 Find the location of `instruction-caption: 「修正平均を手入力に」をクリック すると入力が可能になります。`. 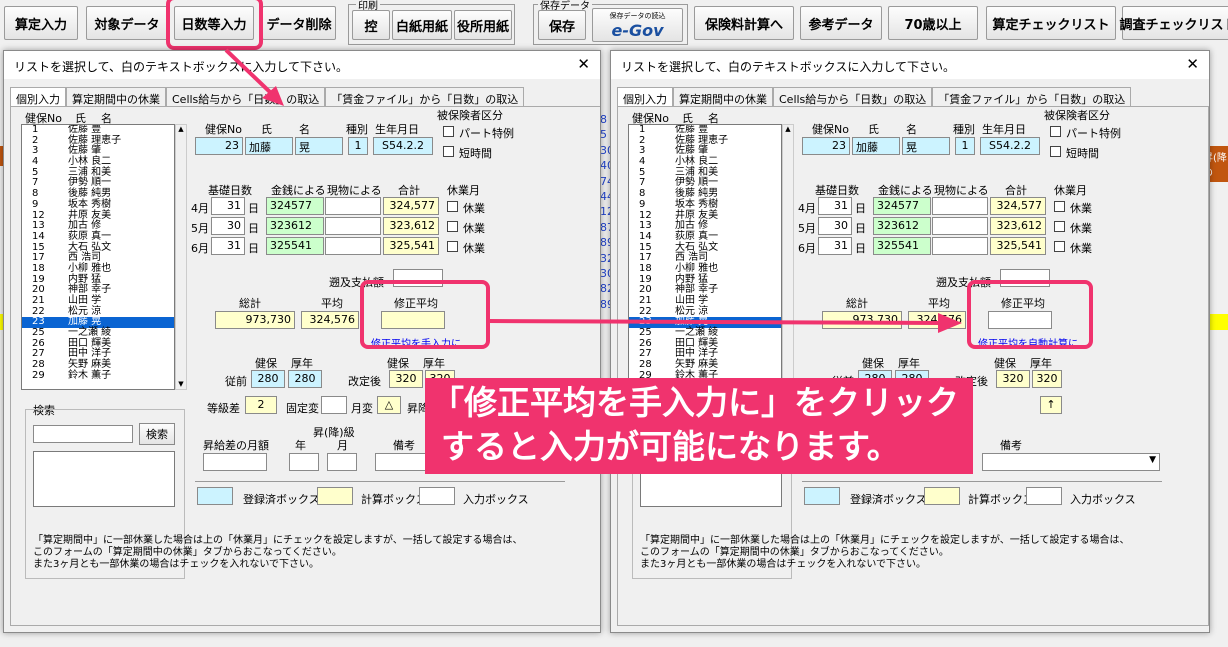

instruction-caption: 「修正平均を手入力に」をクリック すると入力が可能になります。 is located at coordinates (699, 426).